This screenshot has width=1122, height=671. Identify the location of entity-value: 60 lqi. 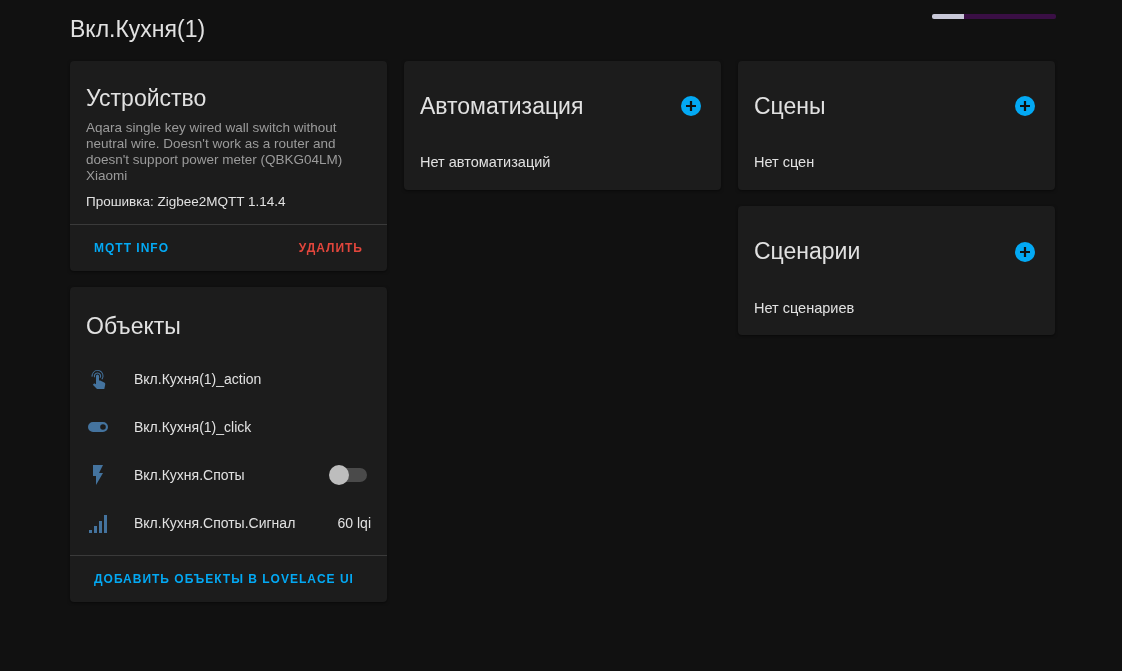
(354, 523).